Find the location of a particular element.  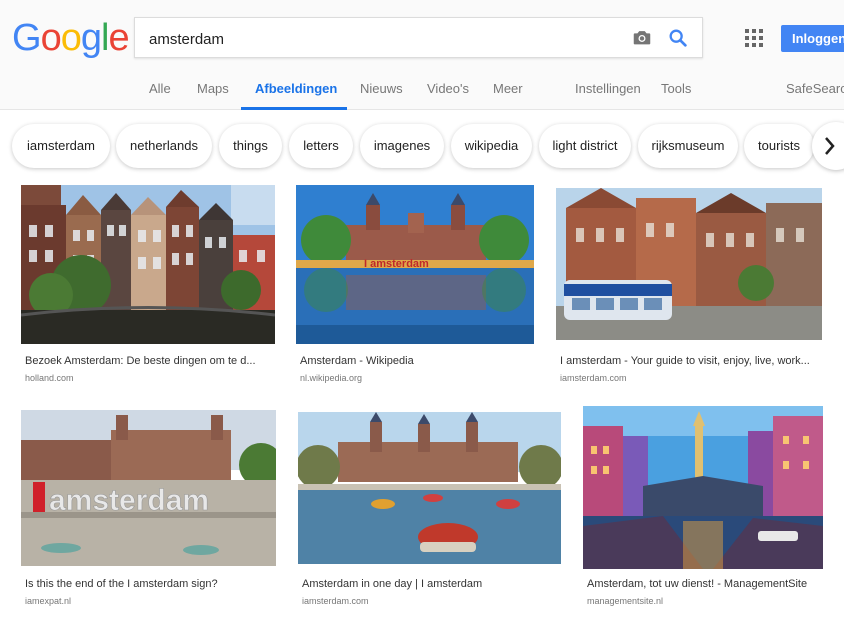

museumplein-image is located at coordinates (429, 488).